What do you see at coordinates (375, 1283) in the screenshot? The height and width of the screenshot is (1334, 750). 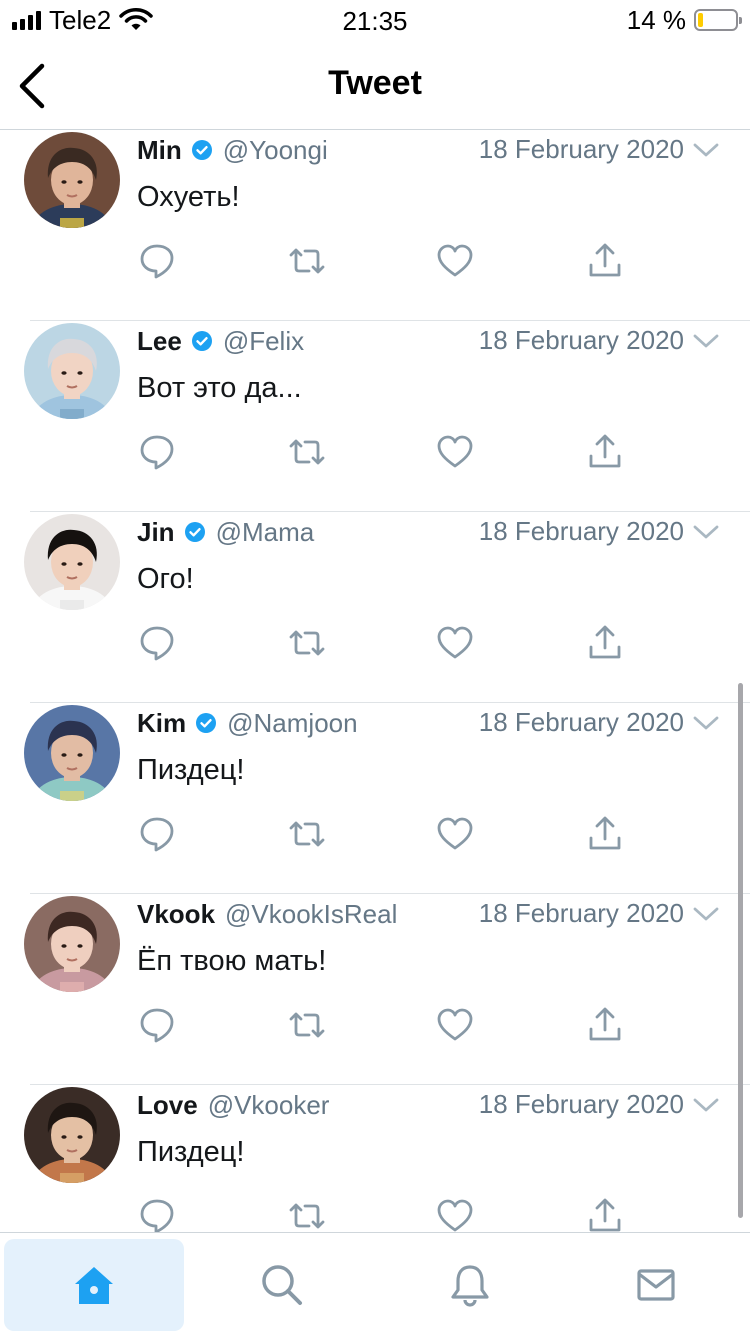 I see `tab-bar` at bounding box center [375, 1283].